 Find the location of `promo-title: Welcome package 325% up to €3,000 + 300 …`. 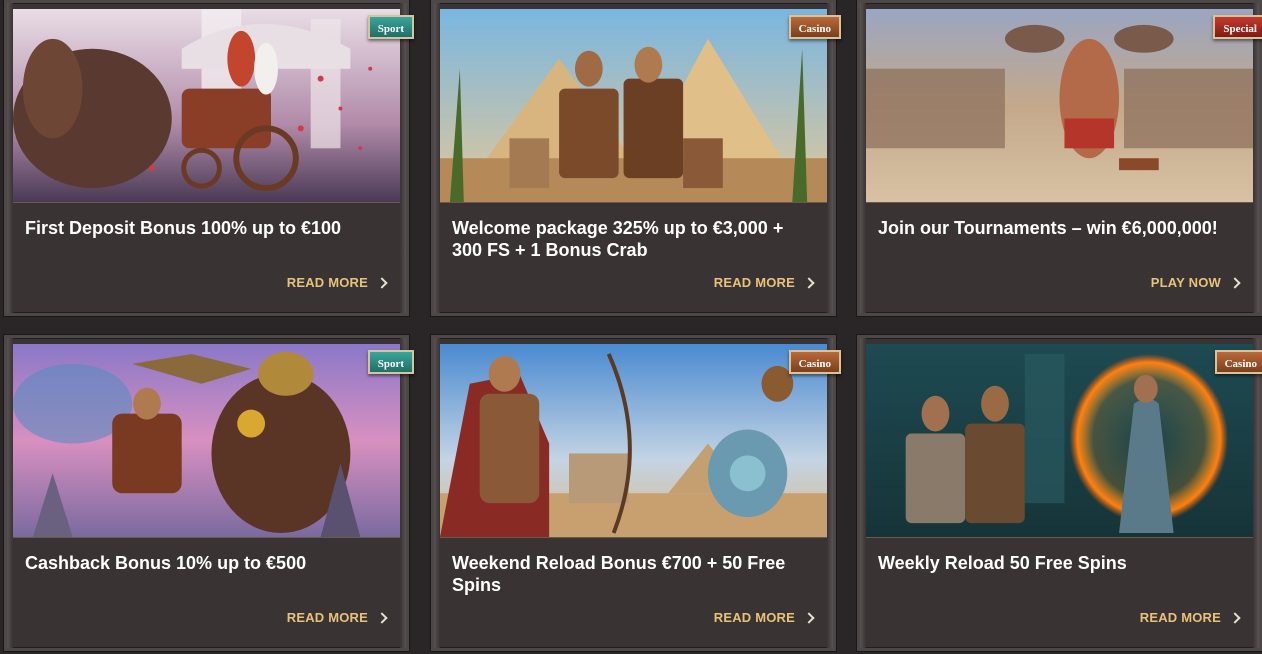

promo-title: Welcome package 325% up to €3,000 + 300 … is located at coordinates (618, 239).